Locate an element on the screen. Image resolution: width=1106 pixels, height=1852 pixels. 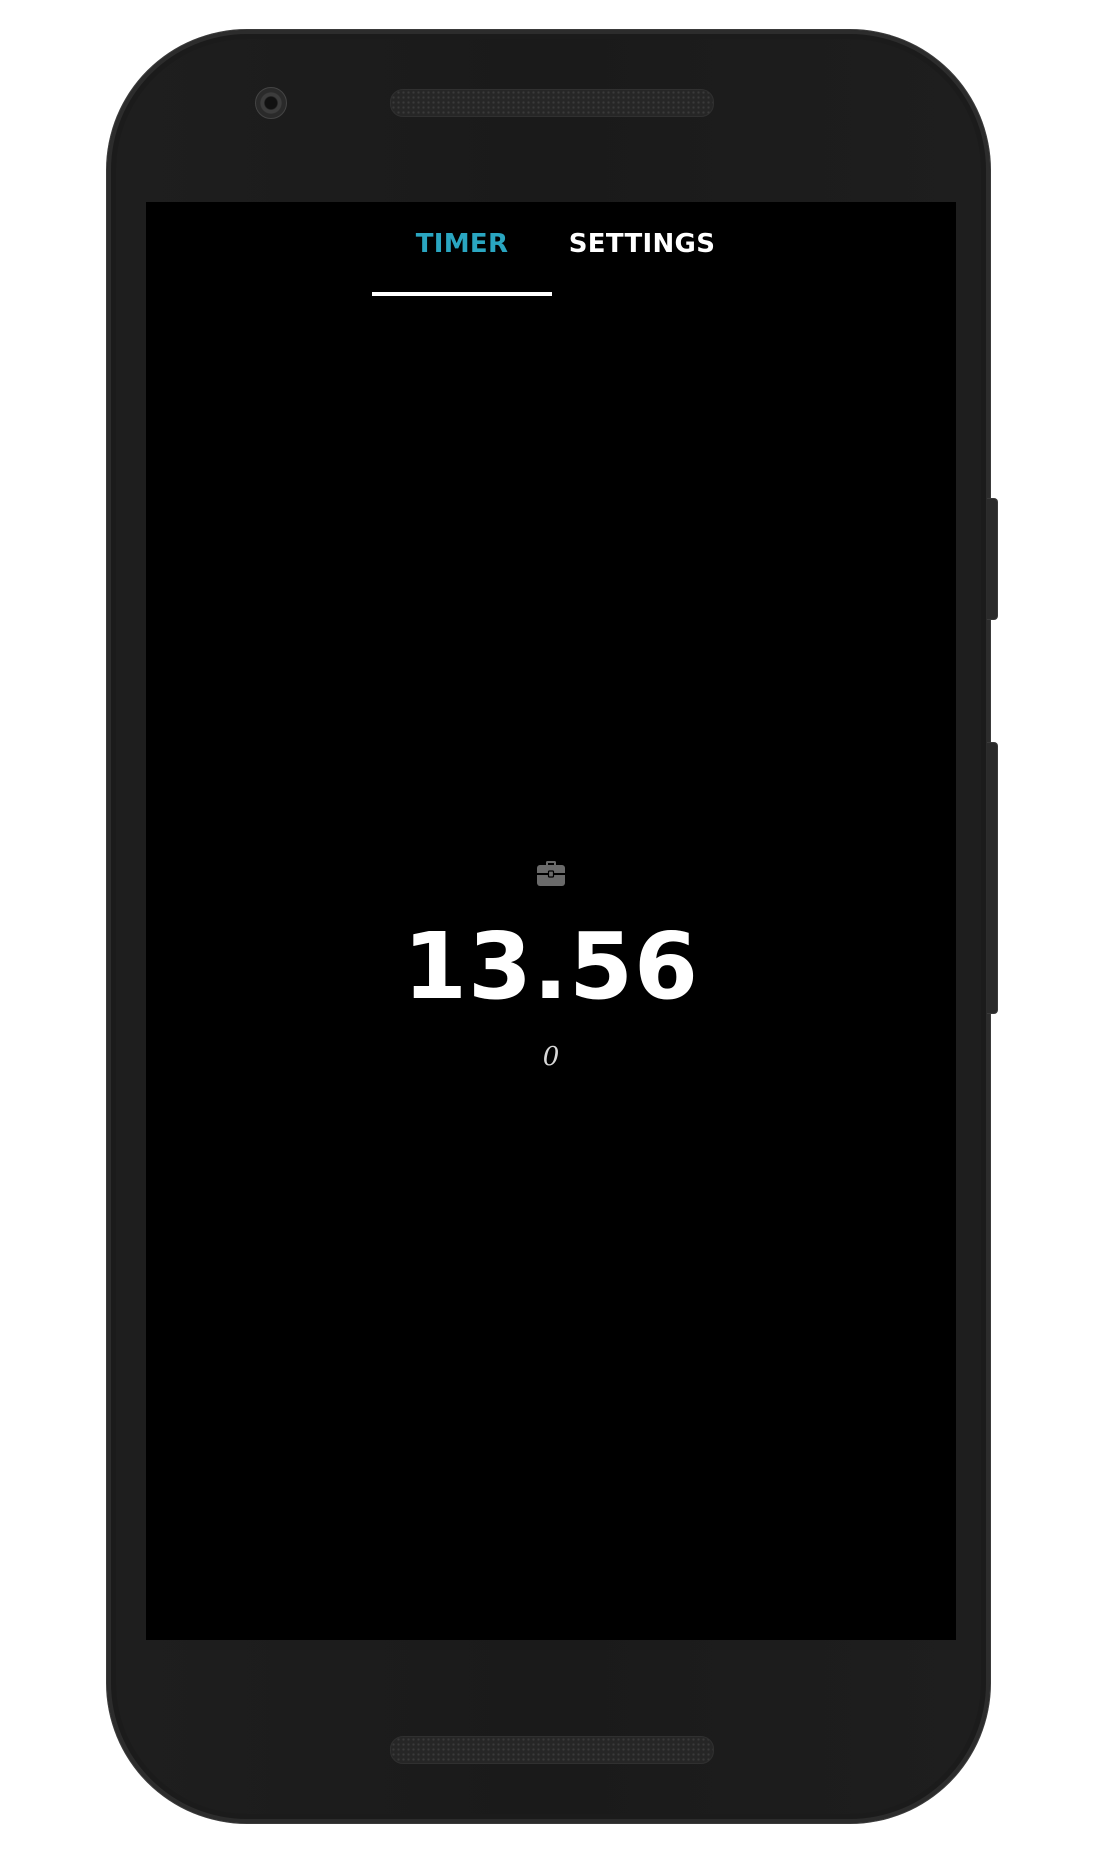
tab-bar: TIMER SETTINGS is located at coordinates (551, 249).